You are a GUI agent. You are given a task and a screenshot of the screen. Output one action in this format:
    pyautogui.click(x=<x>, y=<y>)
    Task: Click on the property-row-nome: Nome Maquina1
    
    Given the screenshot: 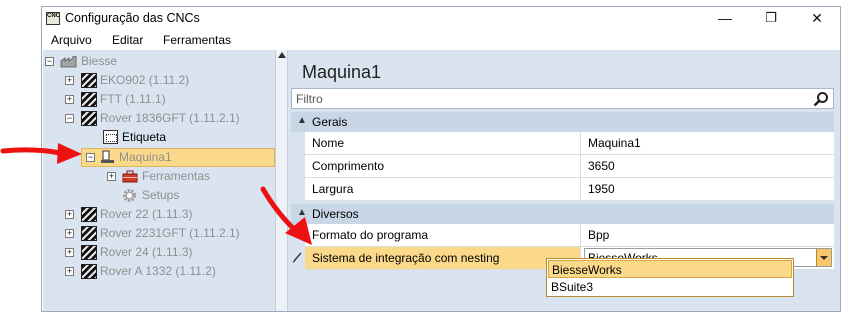 What is the action you would take?
    pyautogui.click(x=569, y=143)
    